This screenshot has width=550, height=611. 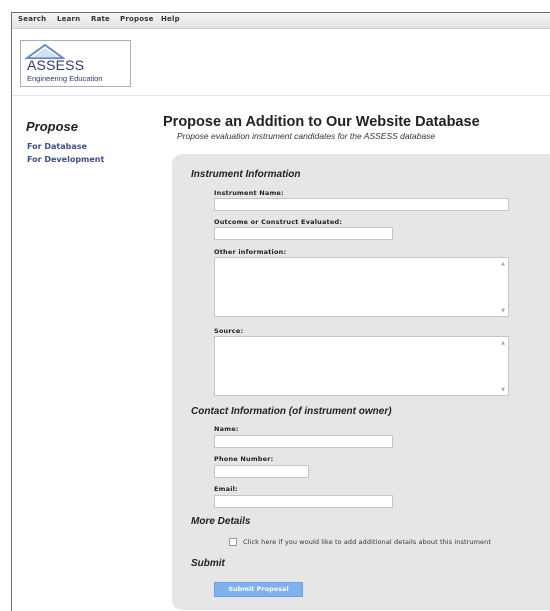 What do you see at coordinates (303, 441) in the screenshot?
I see `name-input` at bounding box center [303, 441].